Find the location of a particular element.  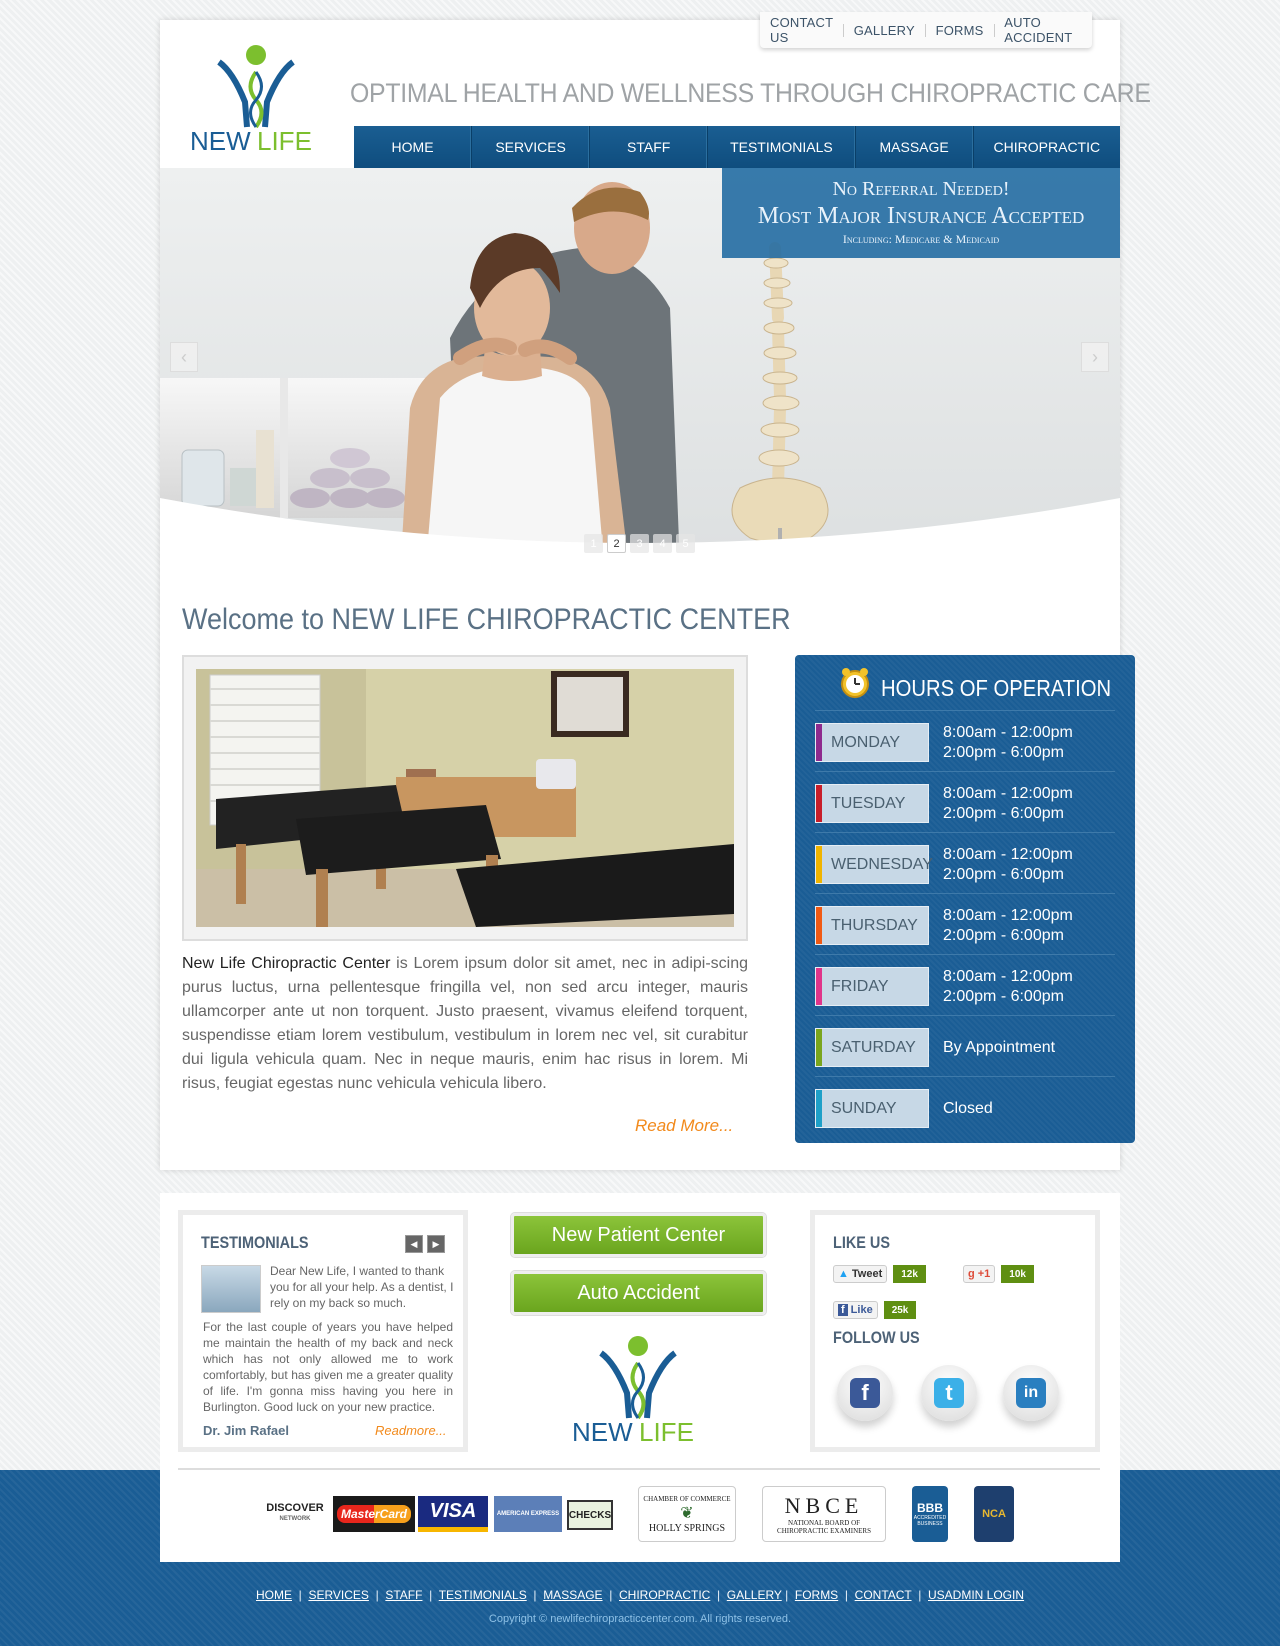

footer-link-usadmin-login: USADMIN LOGIN is located at coordinates (976, 1595).